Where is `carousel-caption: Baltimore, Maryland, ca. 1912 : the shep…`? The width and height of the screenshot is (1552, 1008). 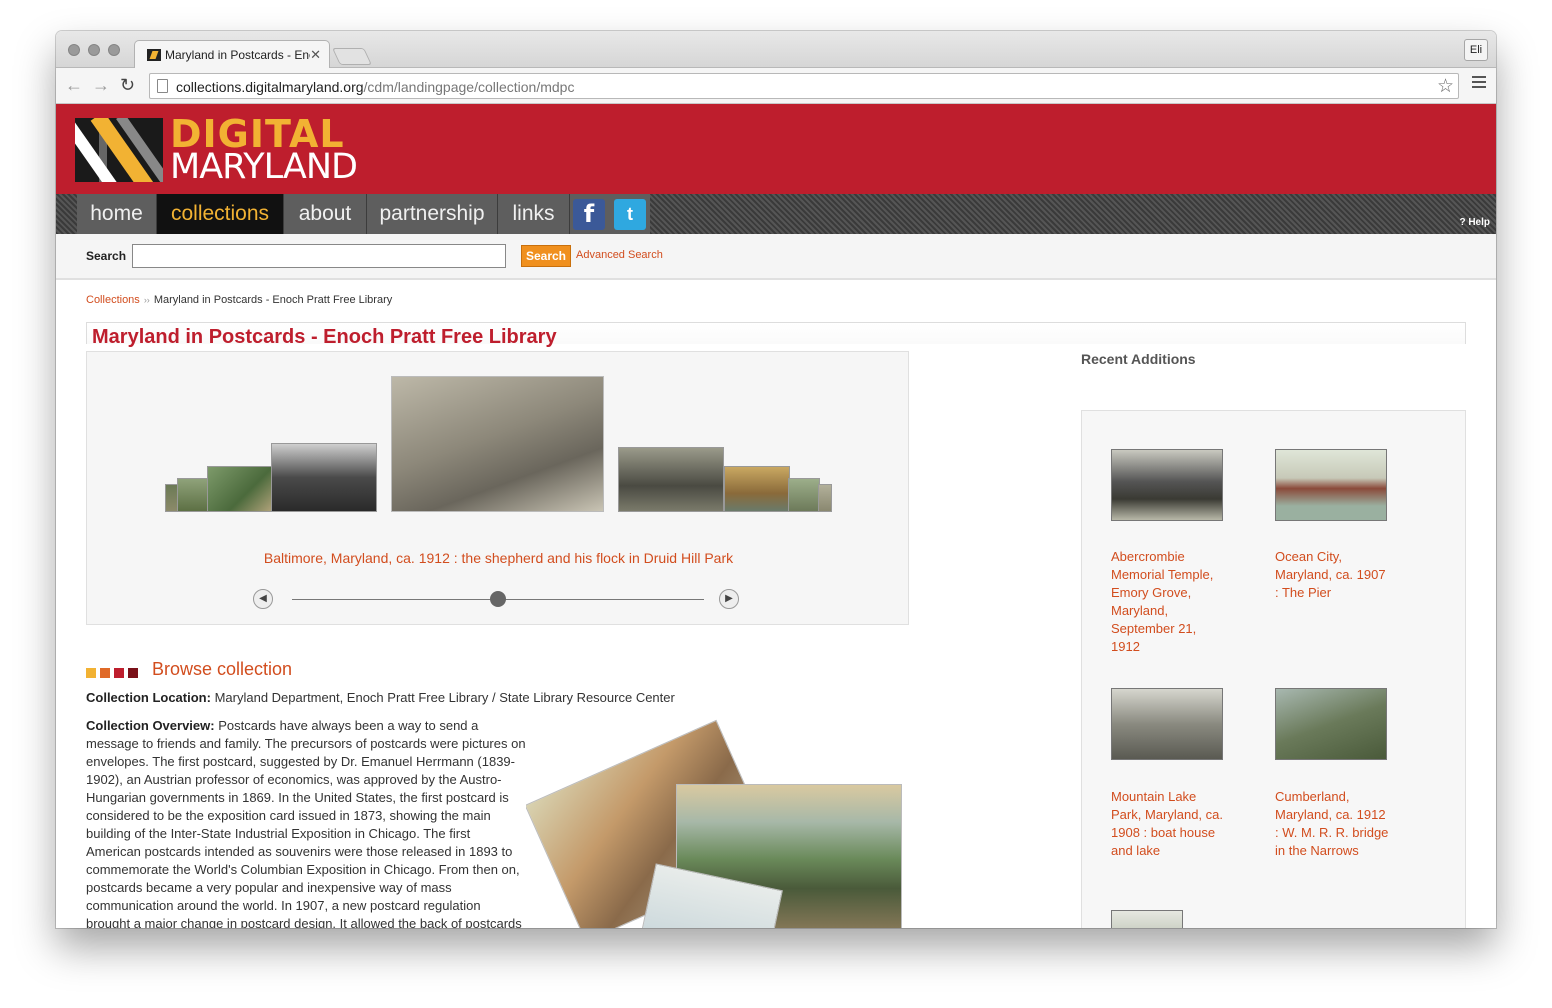
carousel-caption: Baltimore, Maryland, ca. 1912 : the shep… is located at coordinates (498, 558).